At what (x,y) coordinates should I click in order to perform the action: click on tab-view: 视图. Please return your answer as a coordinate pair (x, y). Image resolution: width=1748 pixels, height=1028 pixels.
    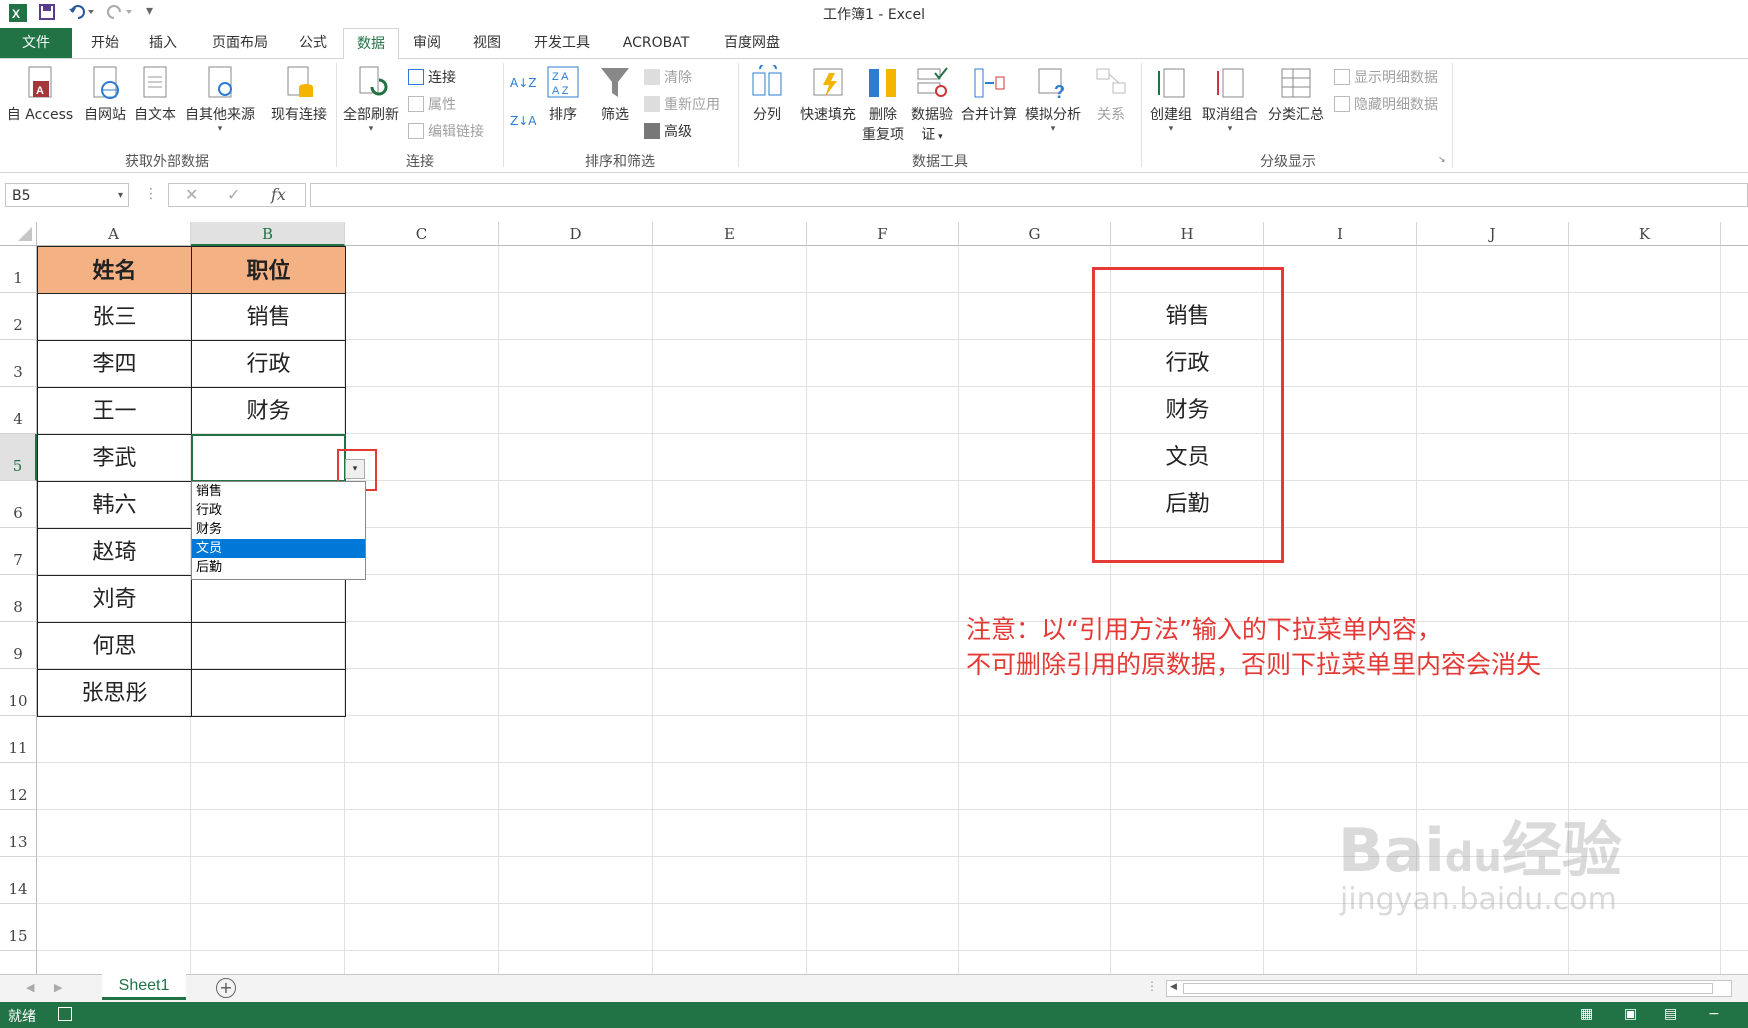
    Looking at the image, I should click on (487, 43).